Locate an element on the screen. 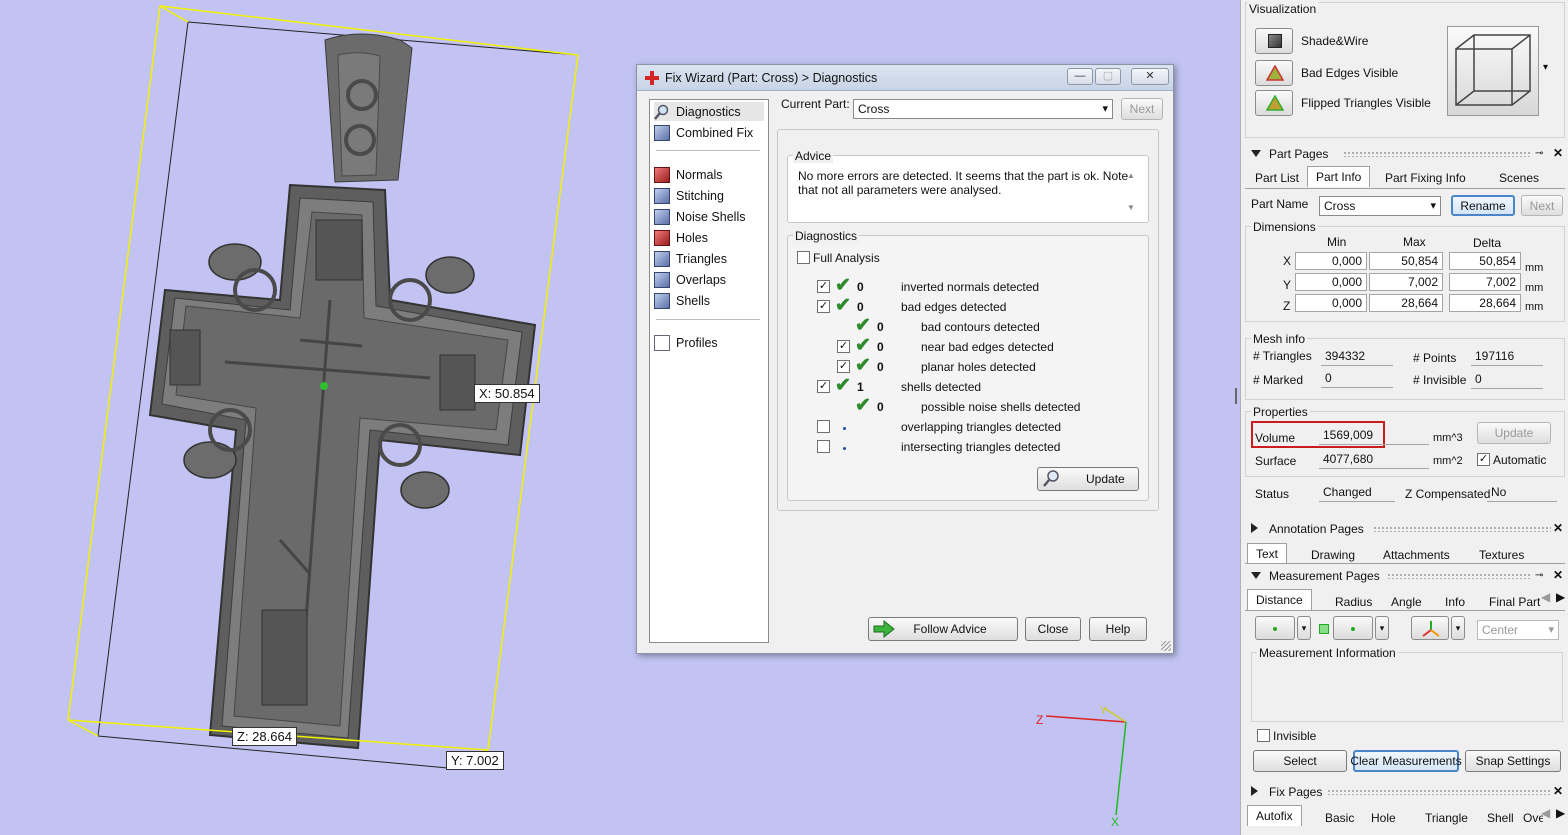 This screenshot has width=1568, height=835. rename-button: Rename is located at coordinates (1483, 205).